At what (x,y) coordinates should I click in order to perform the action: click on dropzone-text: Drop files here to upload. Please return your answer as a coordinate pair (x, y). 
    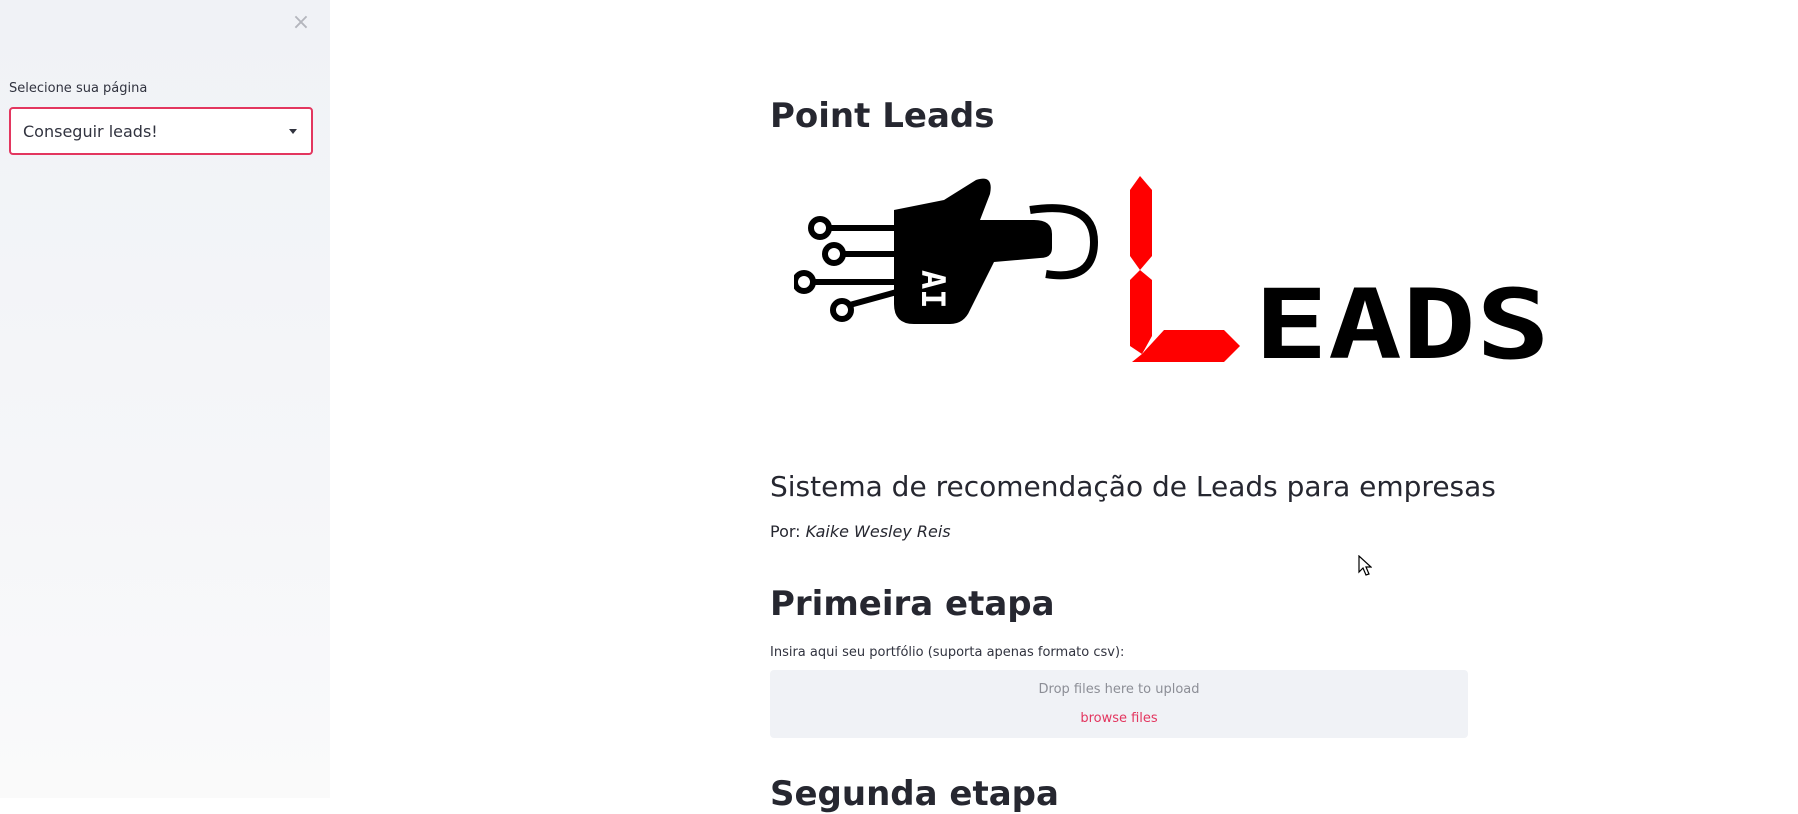
    Looking at the image, I should click on (1119, 689).